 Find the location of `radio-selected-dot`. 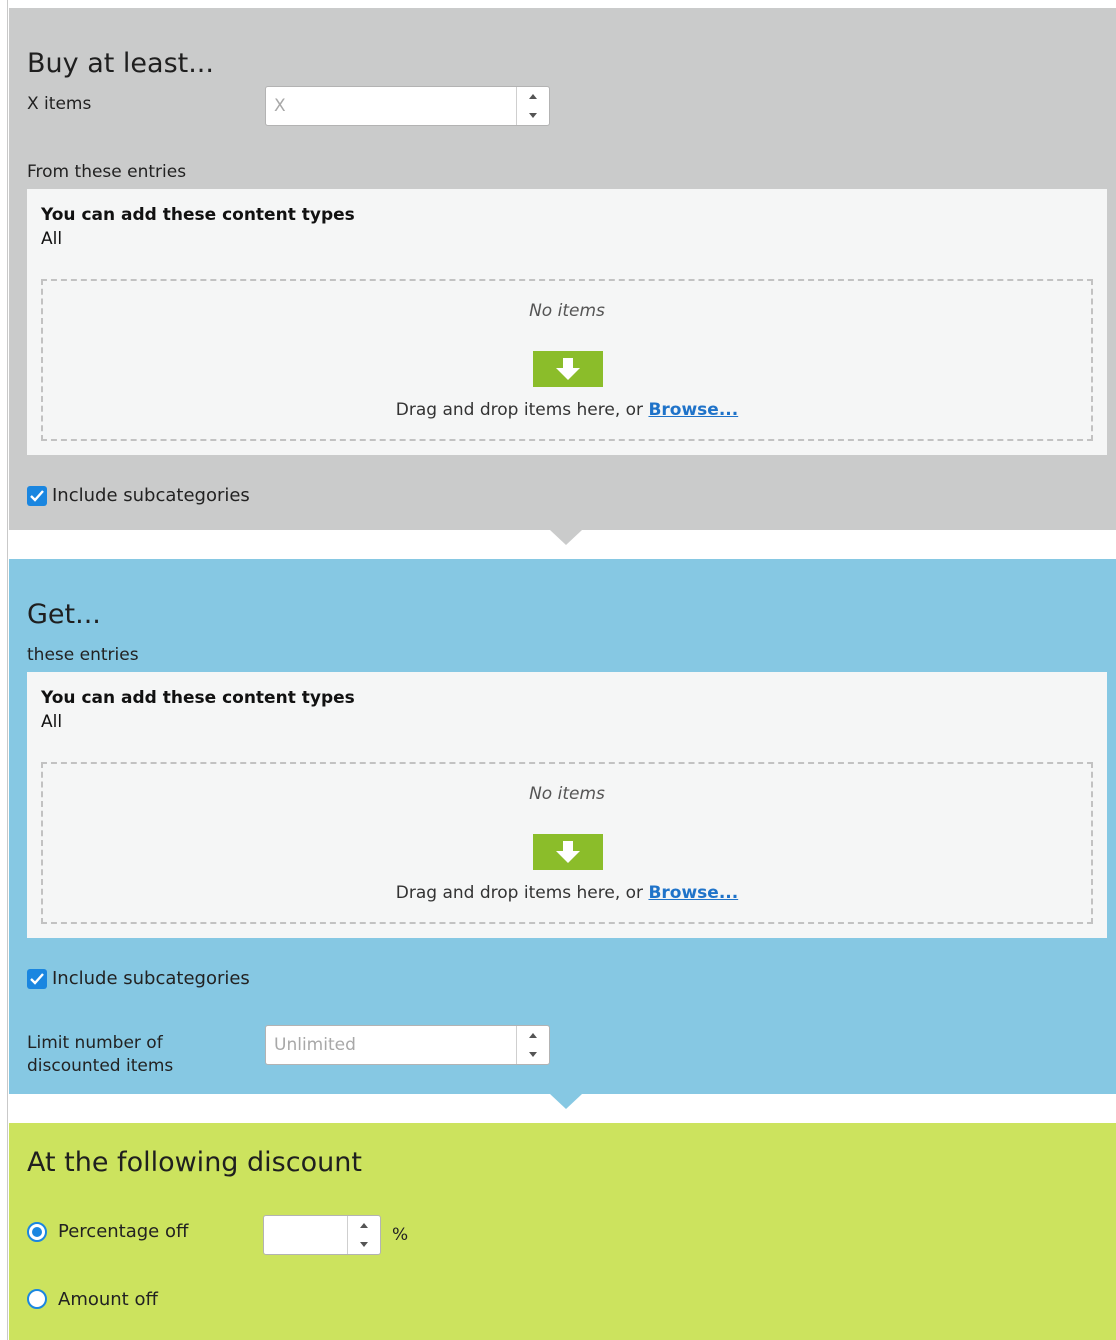

radio-selected-dot is located at coordinates (37, 1232).